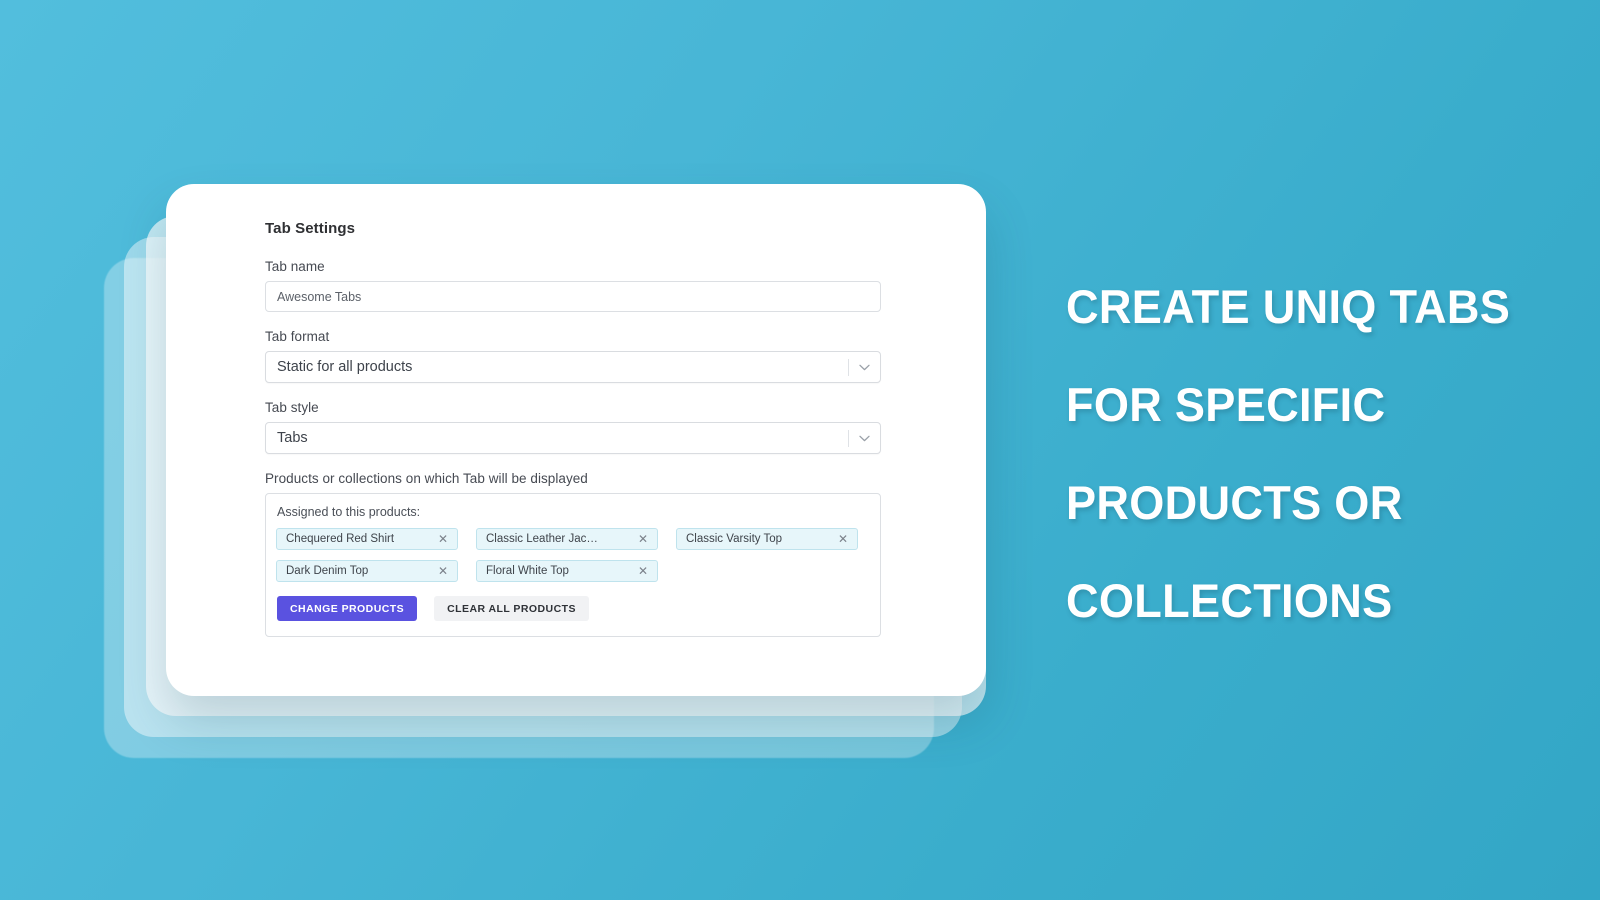  I want to click on list-item: Dark Denim Top ✕, so click(367, 571).